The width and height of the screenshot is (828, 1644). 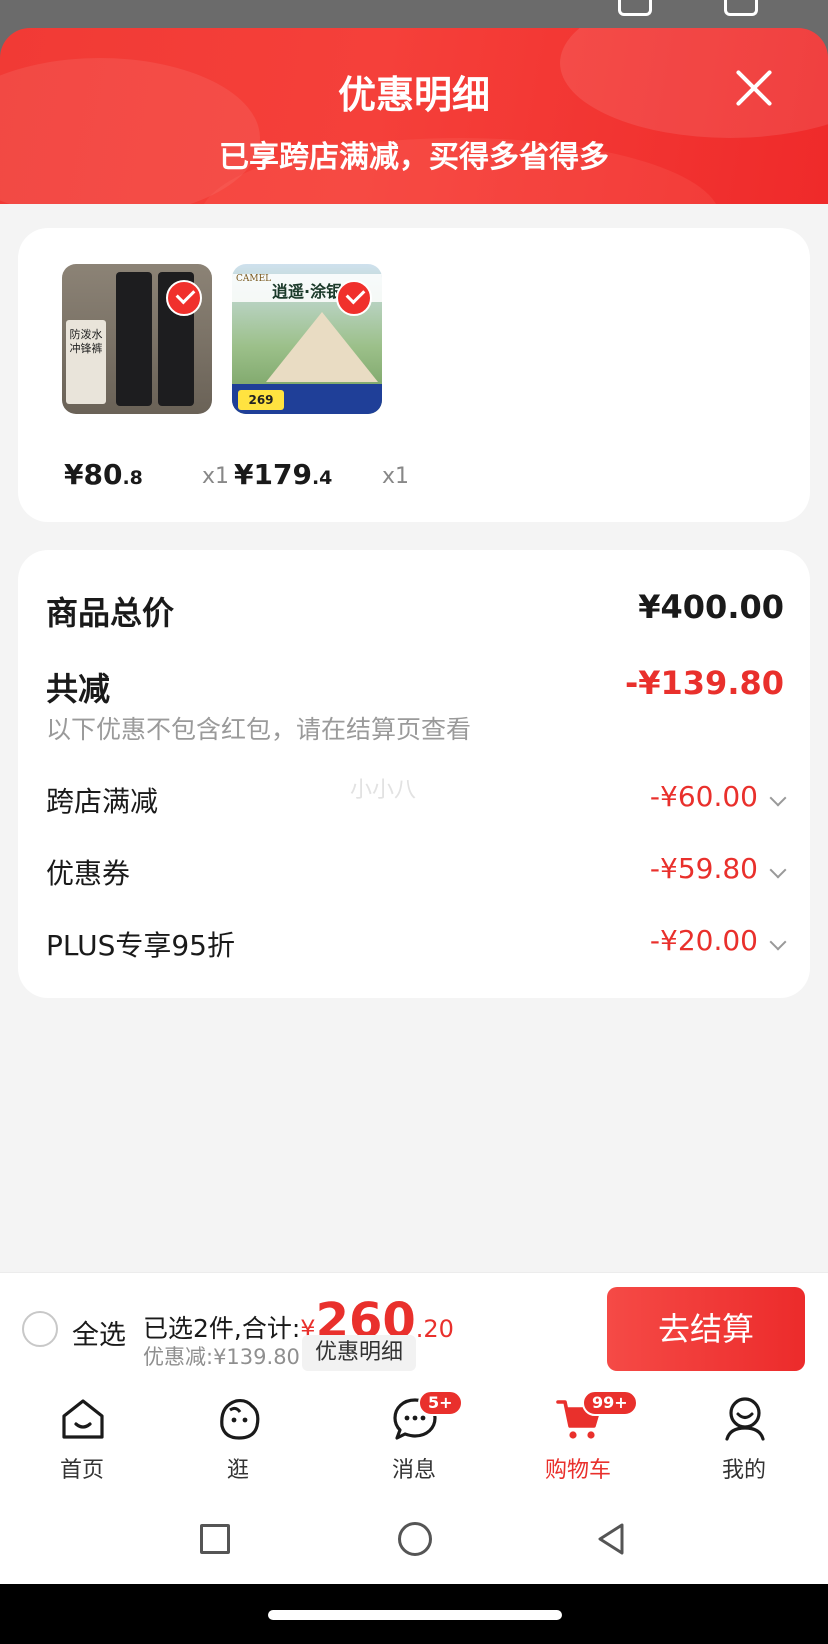 What do you see at coordinates (221, 1357) in the screenshot?
I see `discount-amount-text: 优惠减:¥139.80` at bounding box center [221, 1357].